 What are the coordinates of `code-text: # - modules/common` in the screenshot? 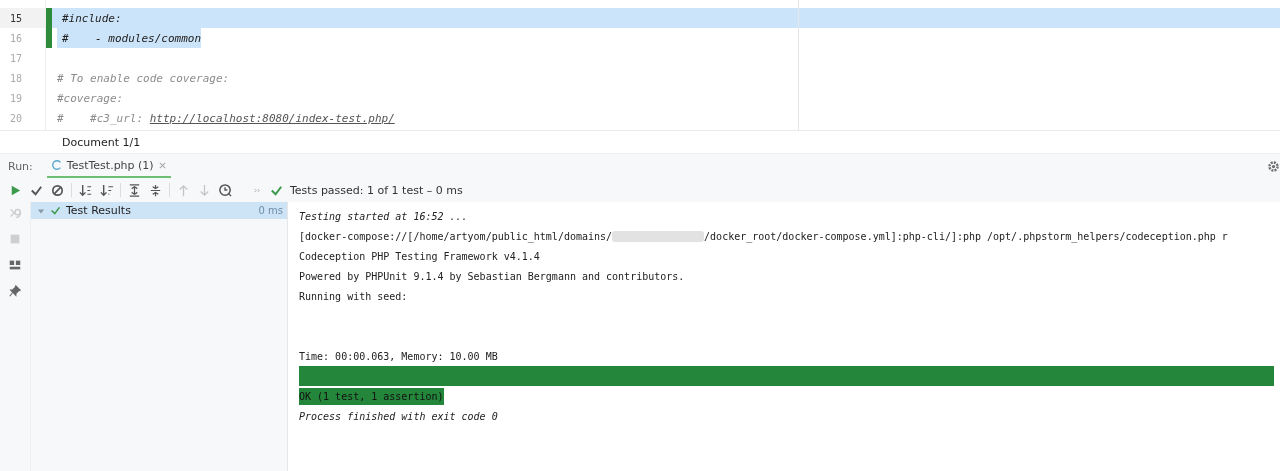 It's located at (132, 38).